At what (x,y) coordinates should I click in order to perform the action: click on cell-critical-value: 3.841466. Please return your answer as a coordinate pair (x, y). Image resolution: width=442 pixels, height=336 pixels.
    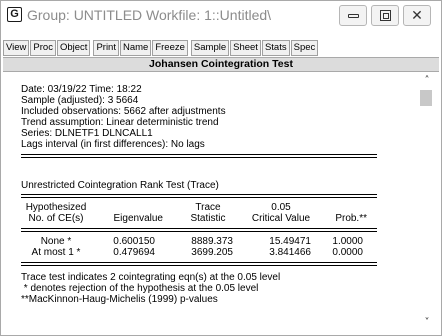
    Looking at the image, I should click on (290, 252).